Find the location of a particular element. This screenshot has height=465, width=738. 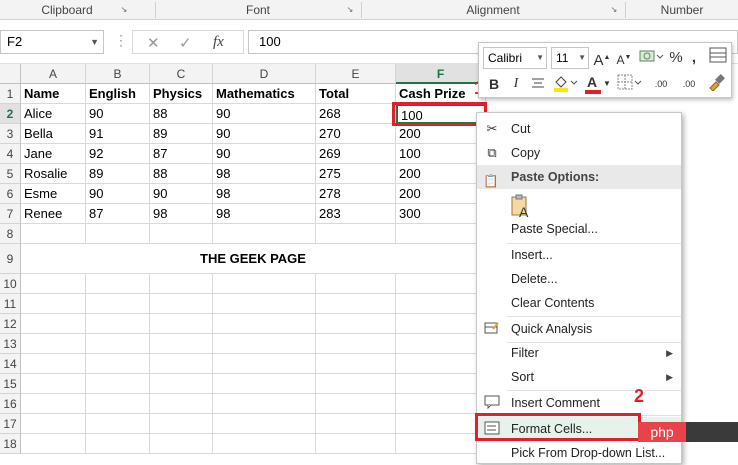

cell-c4: 87 is located at coordinates (181, 154).